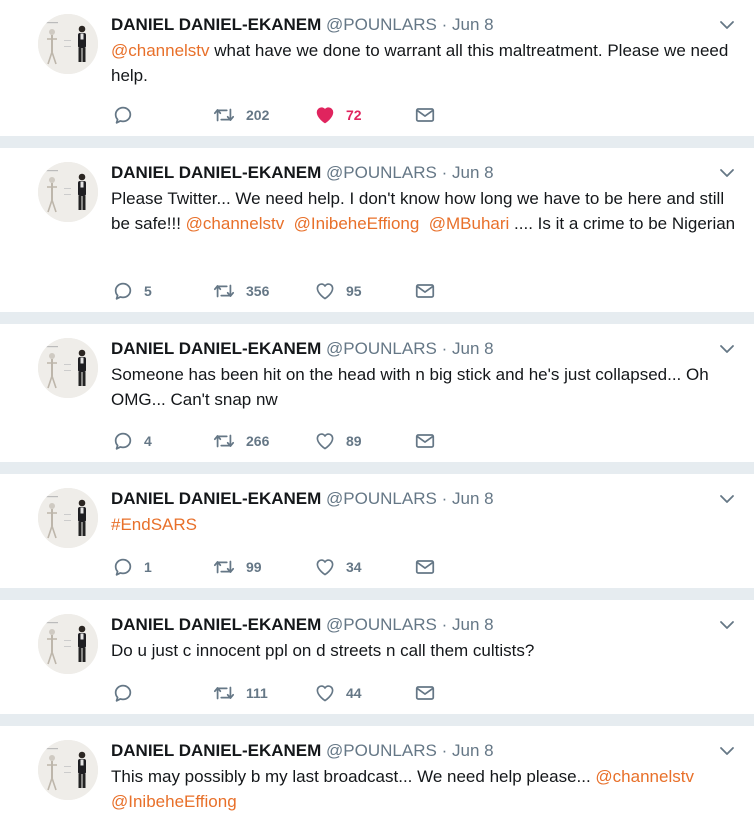 The image size is (754, 816). I want to click on tweet-actions: 1 99 34, so click(282, 567).